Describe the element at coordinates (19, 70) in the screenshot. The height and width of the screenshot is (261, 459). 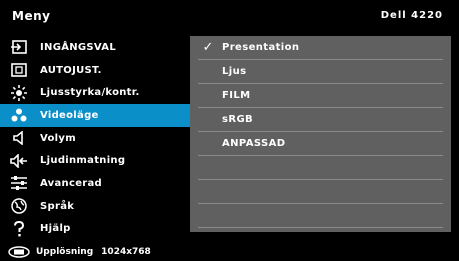
I see `auto-adjust-icon` at that location.